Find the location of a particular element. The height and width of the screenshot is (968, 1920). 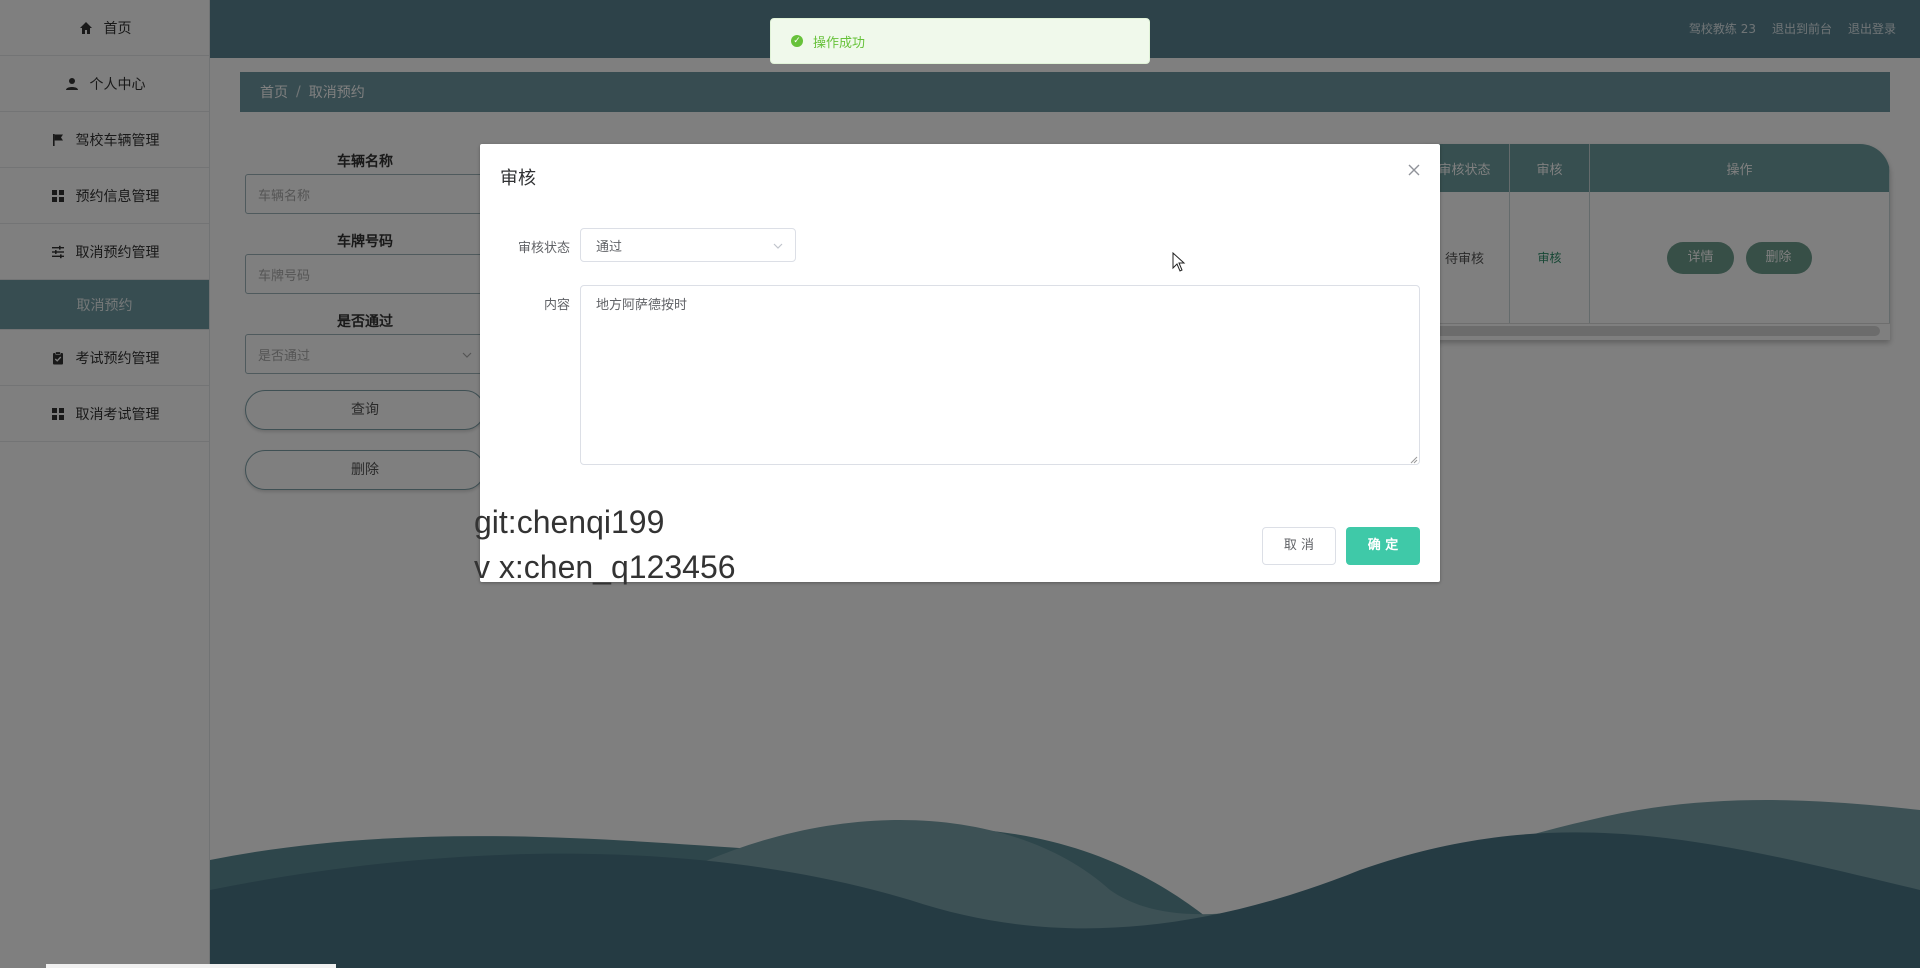

cancel-button: 取 消 is located at coordinates (1299, 546).